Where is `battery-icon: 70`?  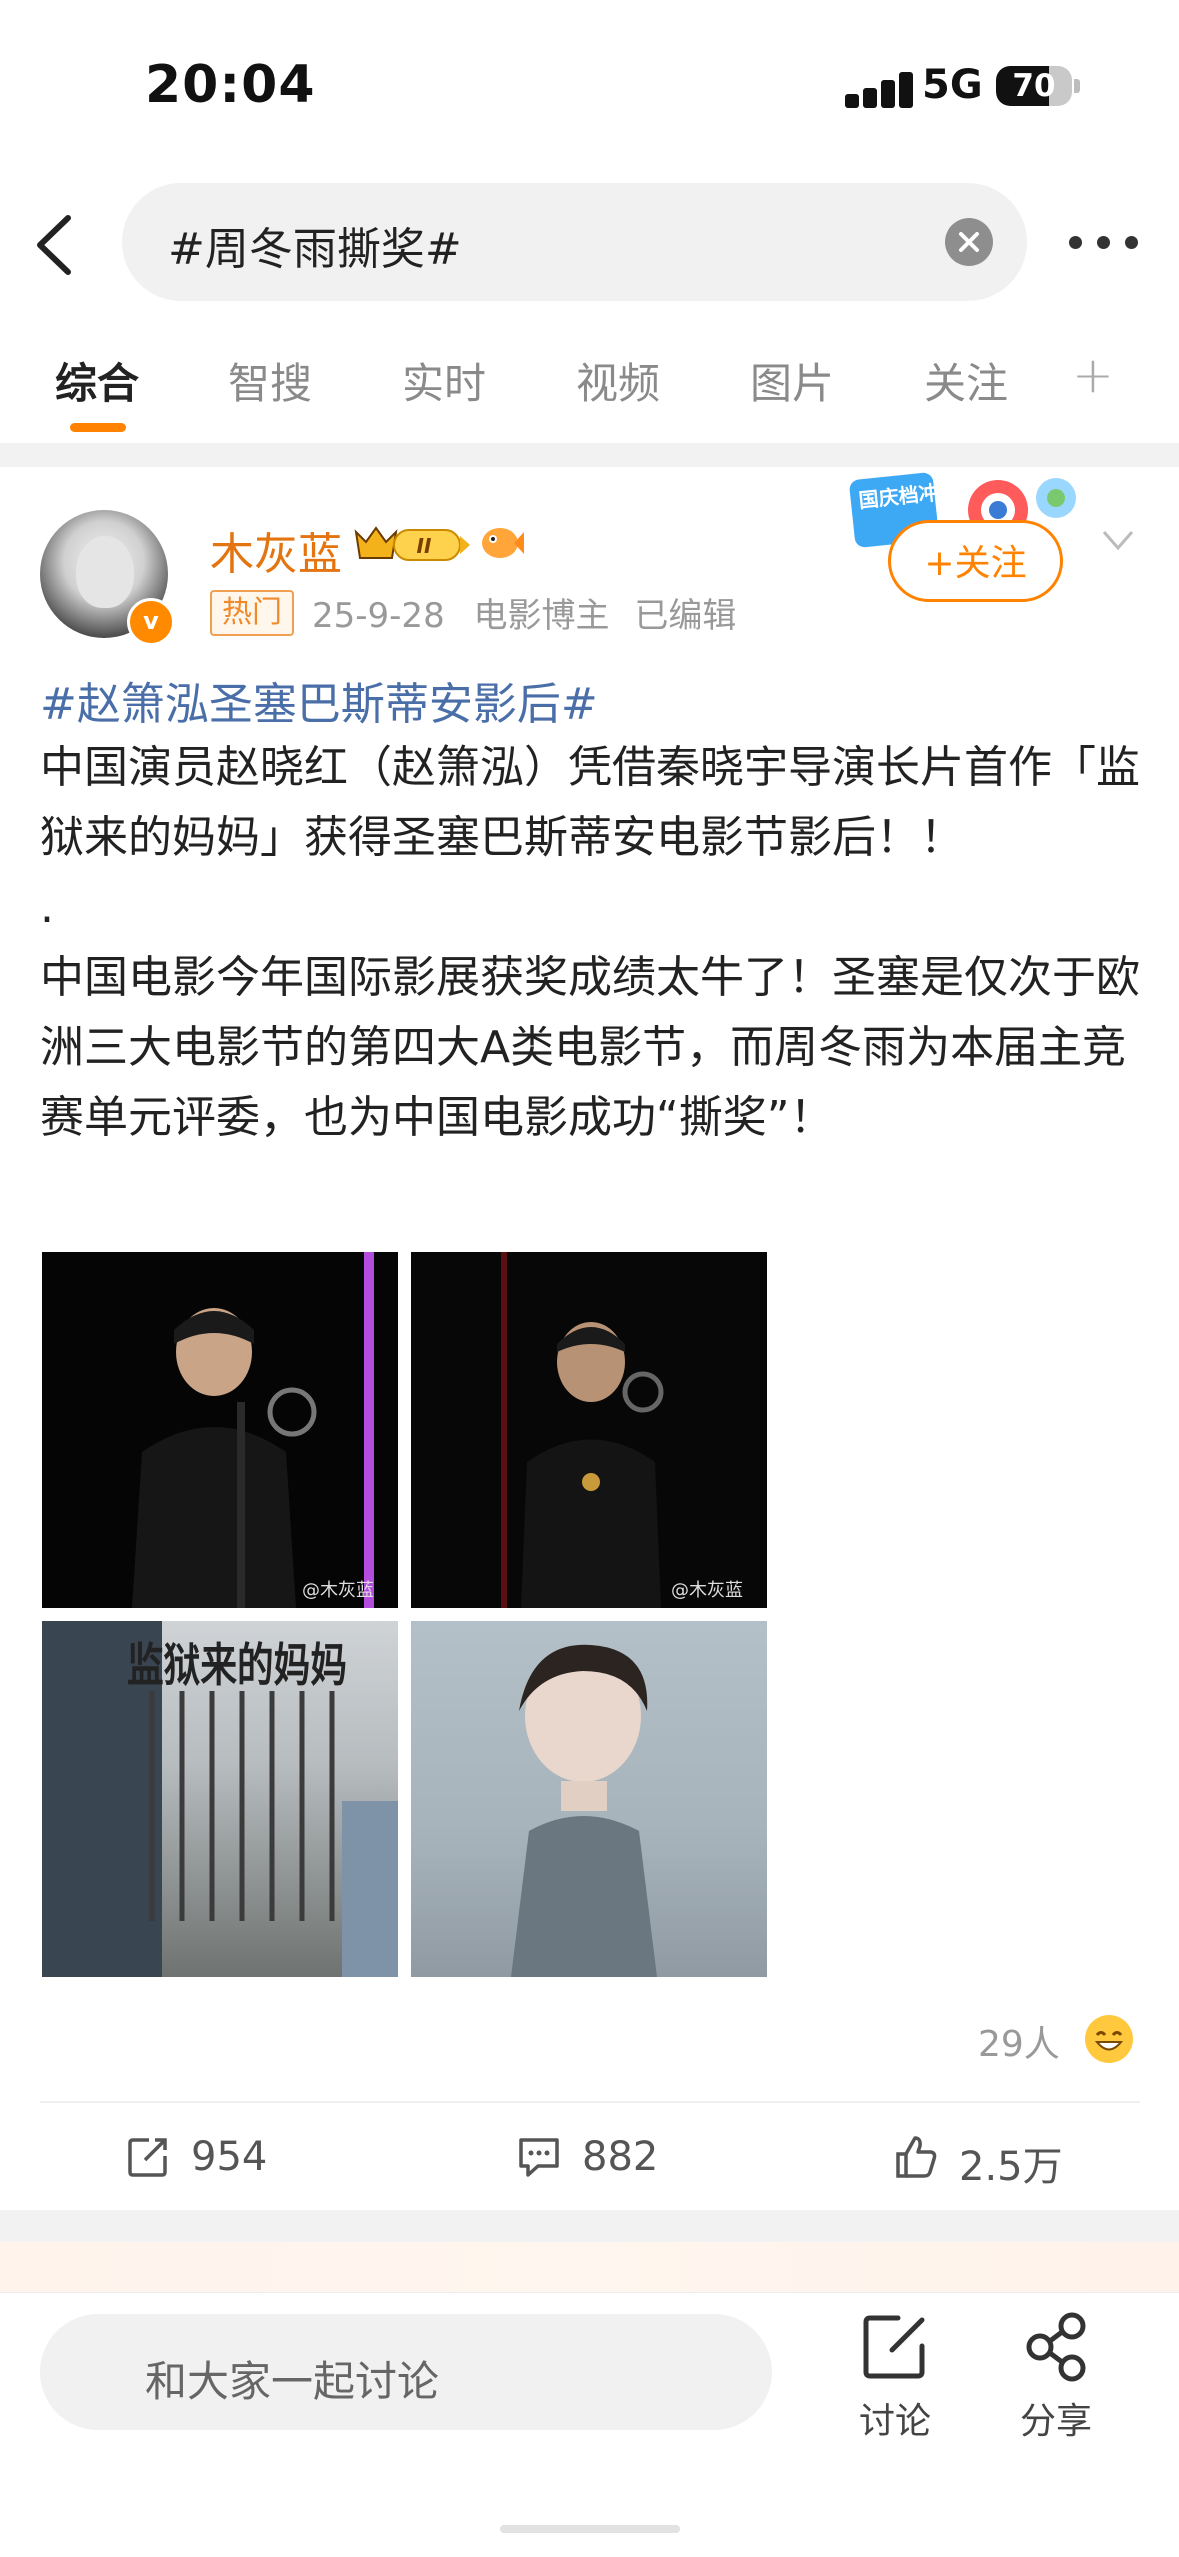
battery-icon: 70 is located at coordinates (1034, 86).